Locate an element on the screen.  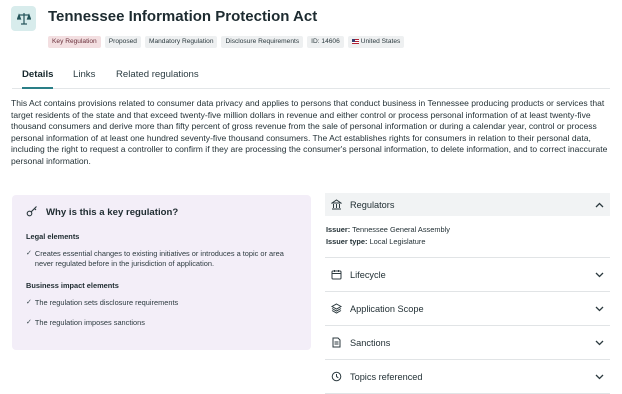
layers-icon is located at coordinates (338, 308).